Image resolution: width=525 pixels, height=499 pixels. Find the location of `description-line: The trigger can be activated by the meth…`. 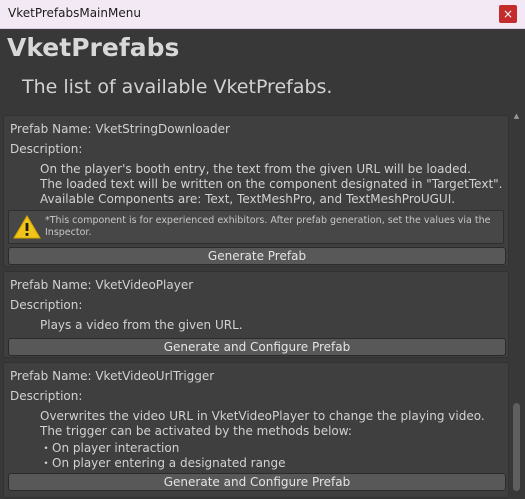

description-line: The trigger can be activated by the meth… is located at coordinates (196, 431).